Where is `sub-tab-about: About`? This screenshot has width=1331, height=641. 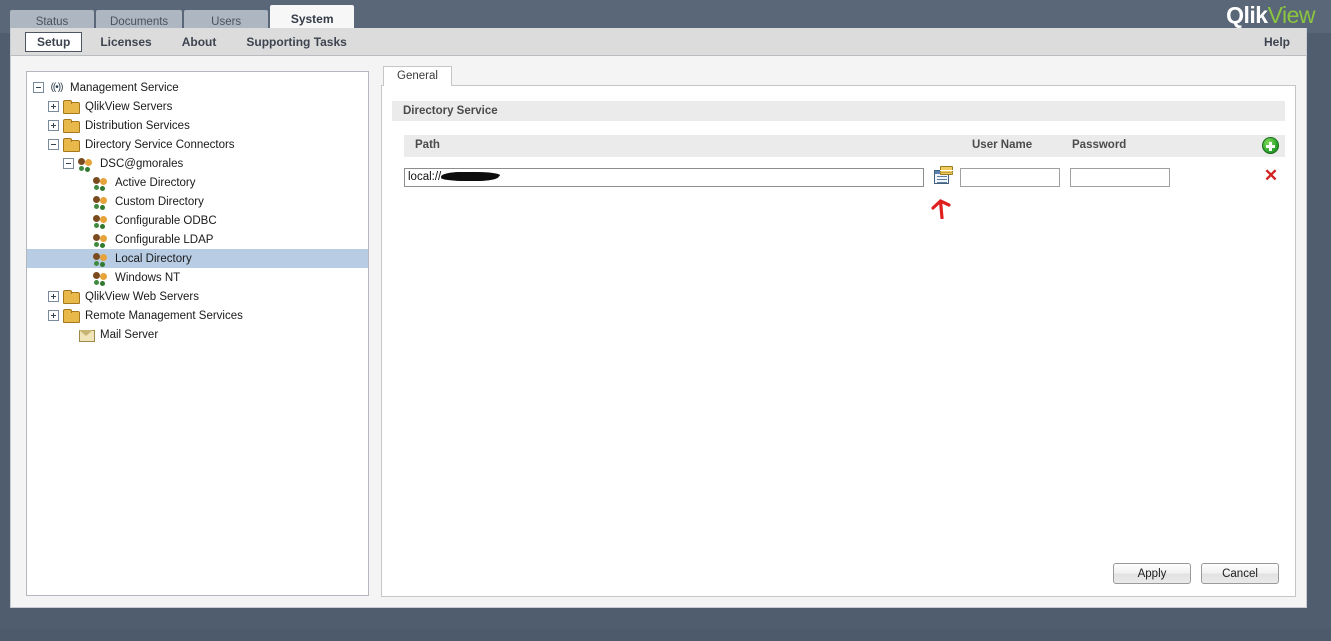 sub-tab-about: About is located at coordinates (199, 42).